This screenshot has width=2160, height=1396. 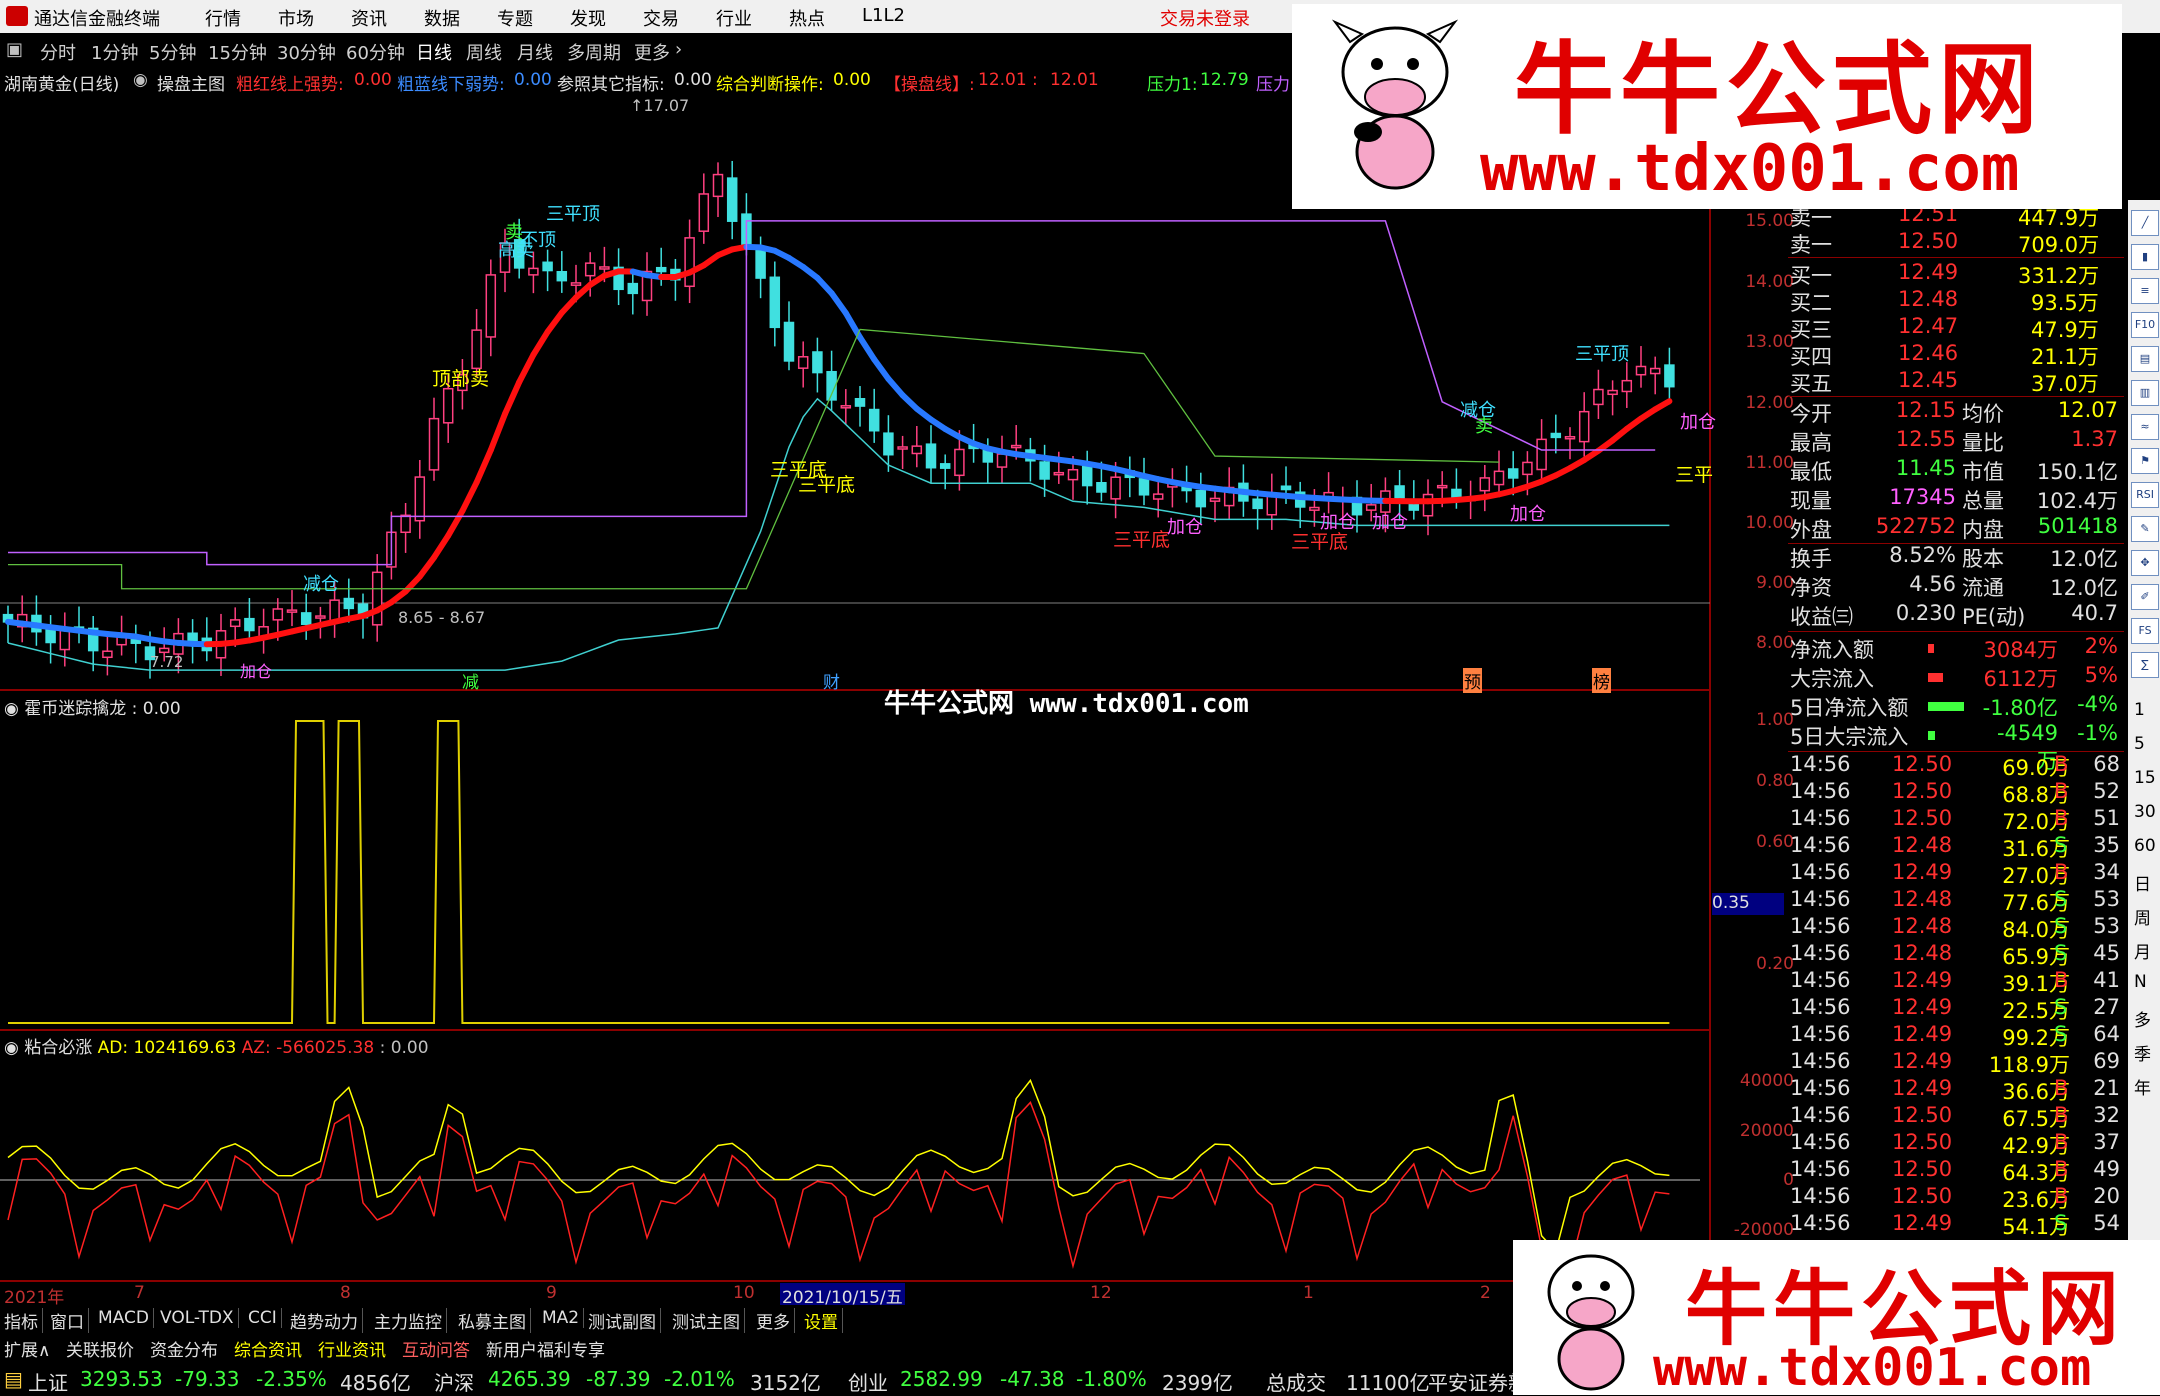 I want to click on tick-row: 14:5612.5072.0万B51, so click(x=1956, y=819).